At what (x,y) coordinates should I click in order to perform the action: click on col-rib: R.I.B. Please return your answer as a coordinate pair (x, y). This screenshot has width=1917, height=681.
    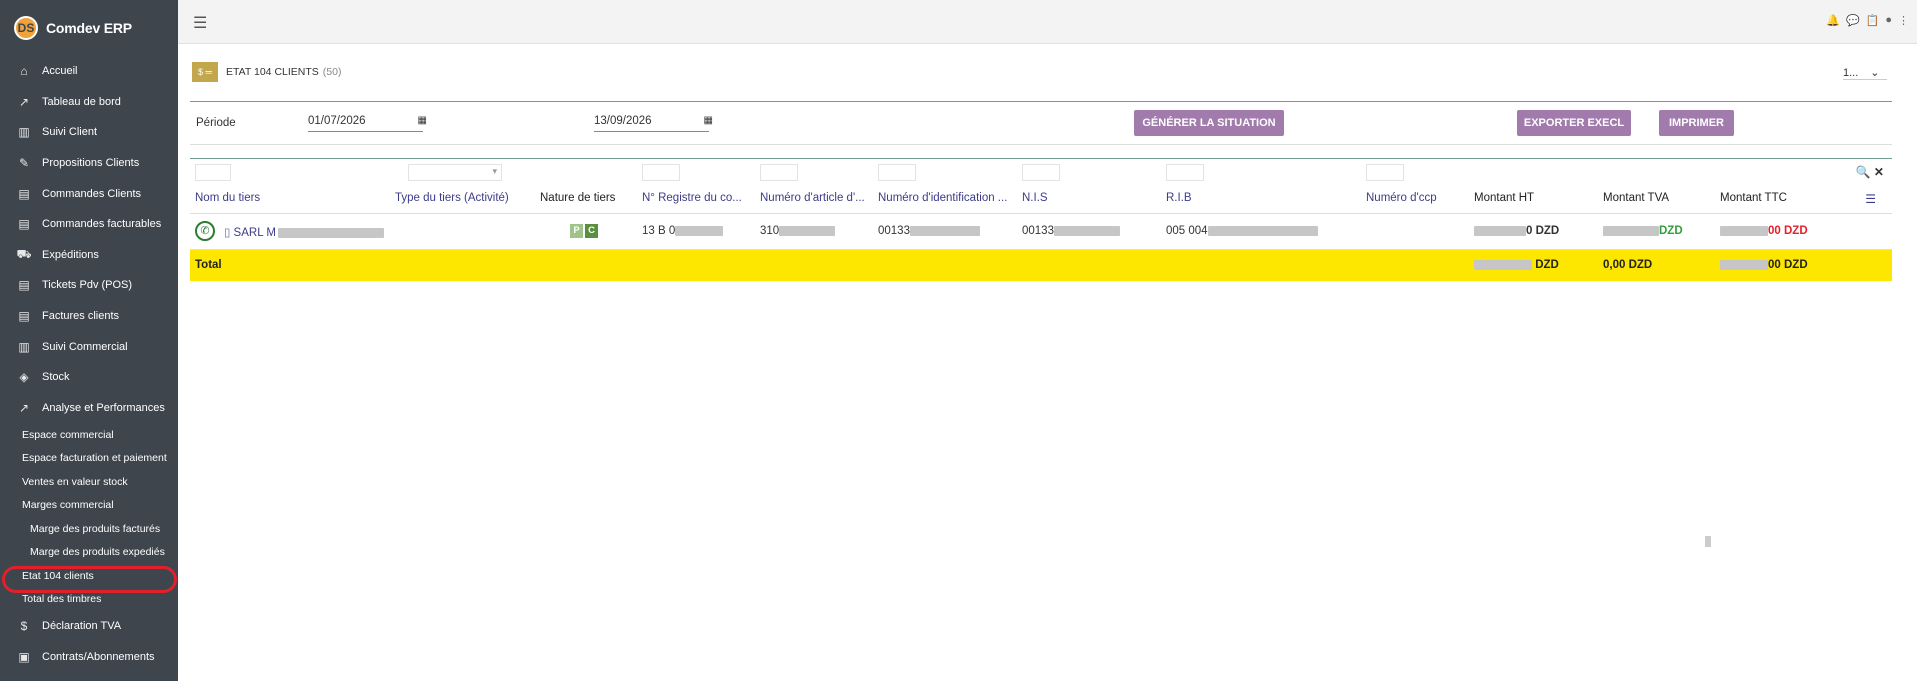
    Looking at the image, I should click on (1256, 198).